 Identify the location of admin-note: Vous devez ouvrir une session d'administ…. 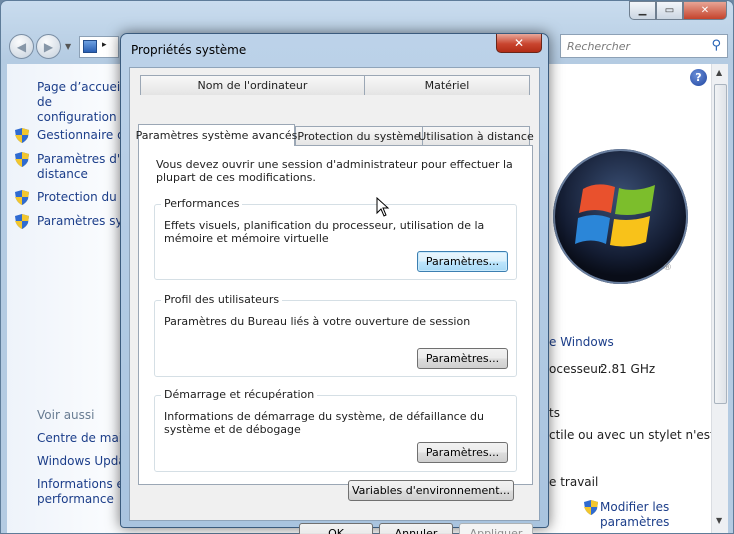
(334, 171).